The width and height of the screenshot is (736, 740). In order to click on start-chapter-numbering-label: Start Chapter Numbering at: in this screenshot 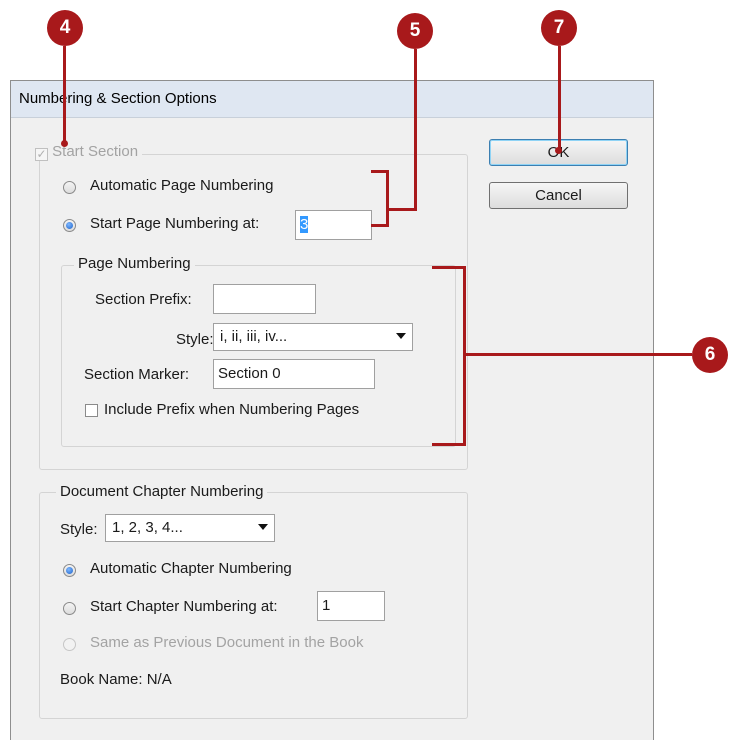, I will do `click(184, 606)`.